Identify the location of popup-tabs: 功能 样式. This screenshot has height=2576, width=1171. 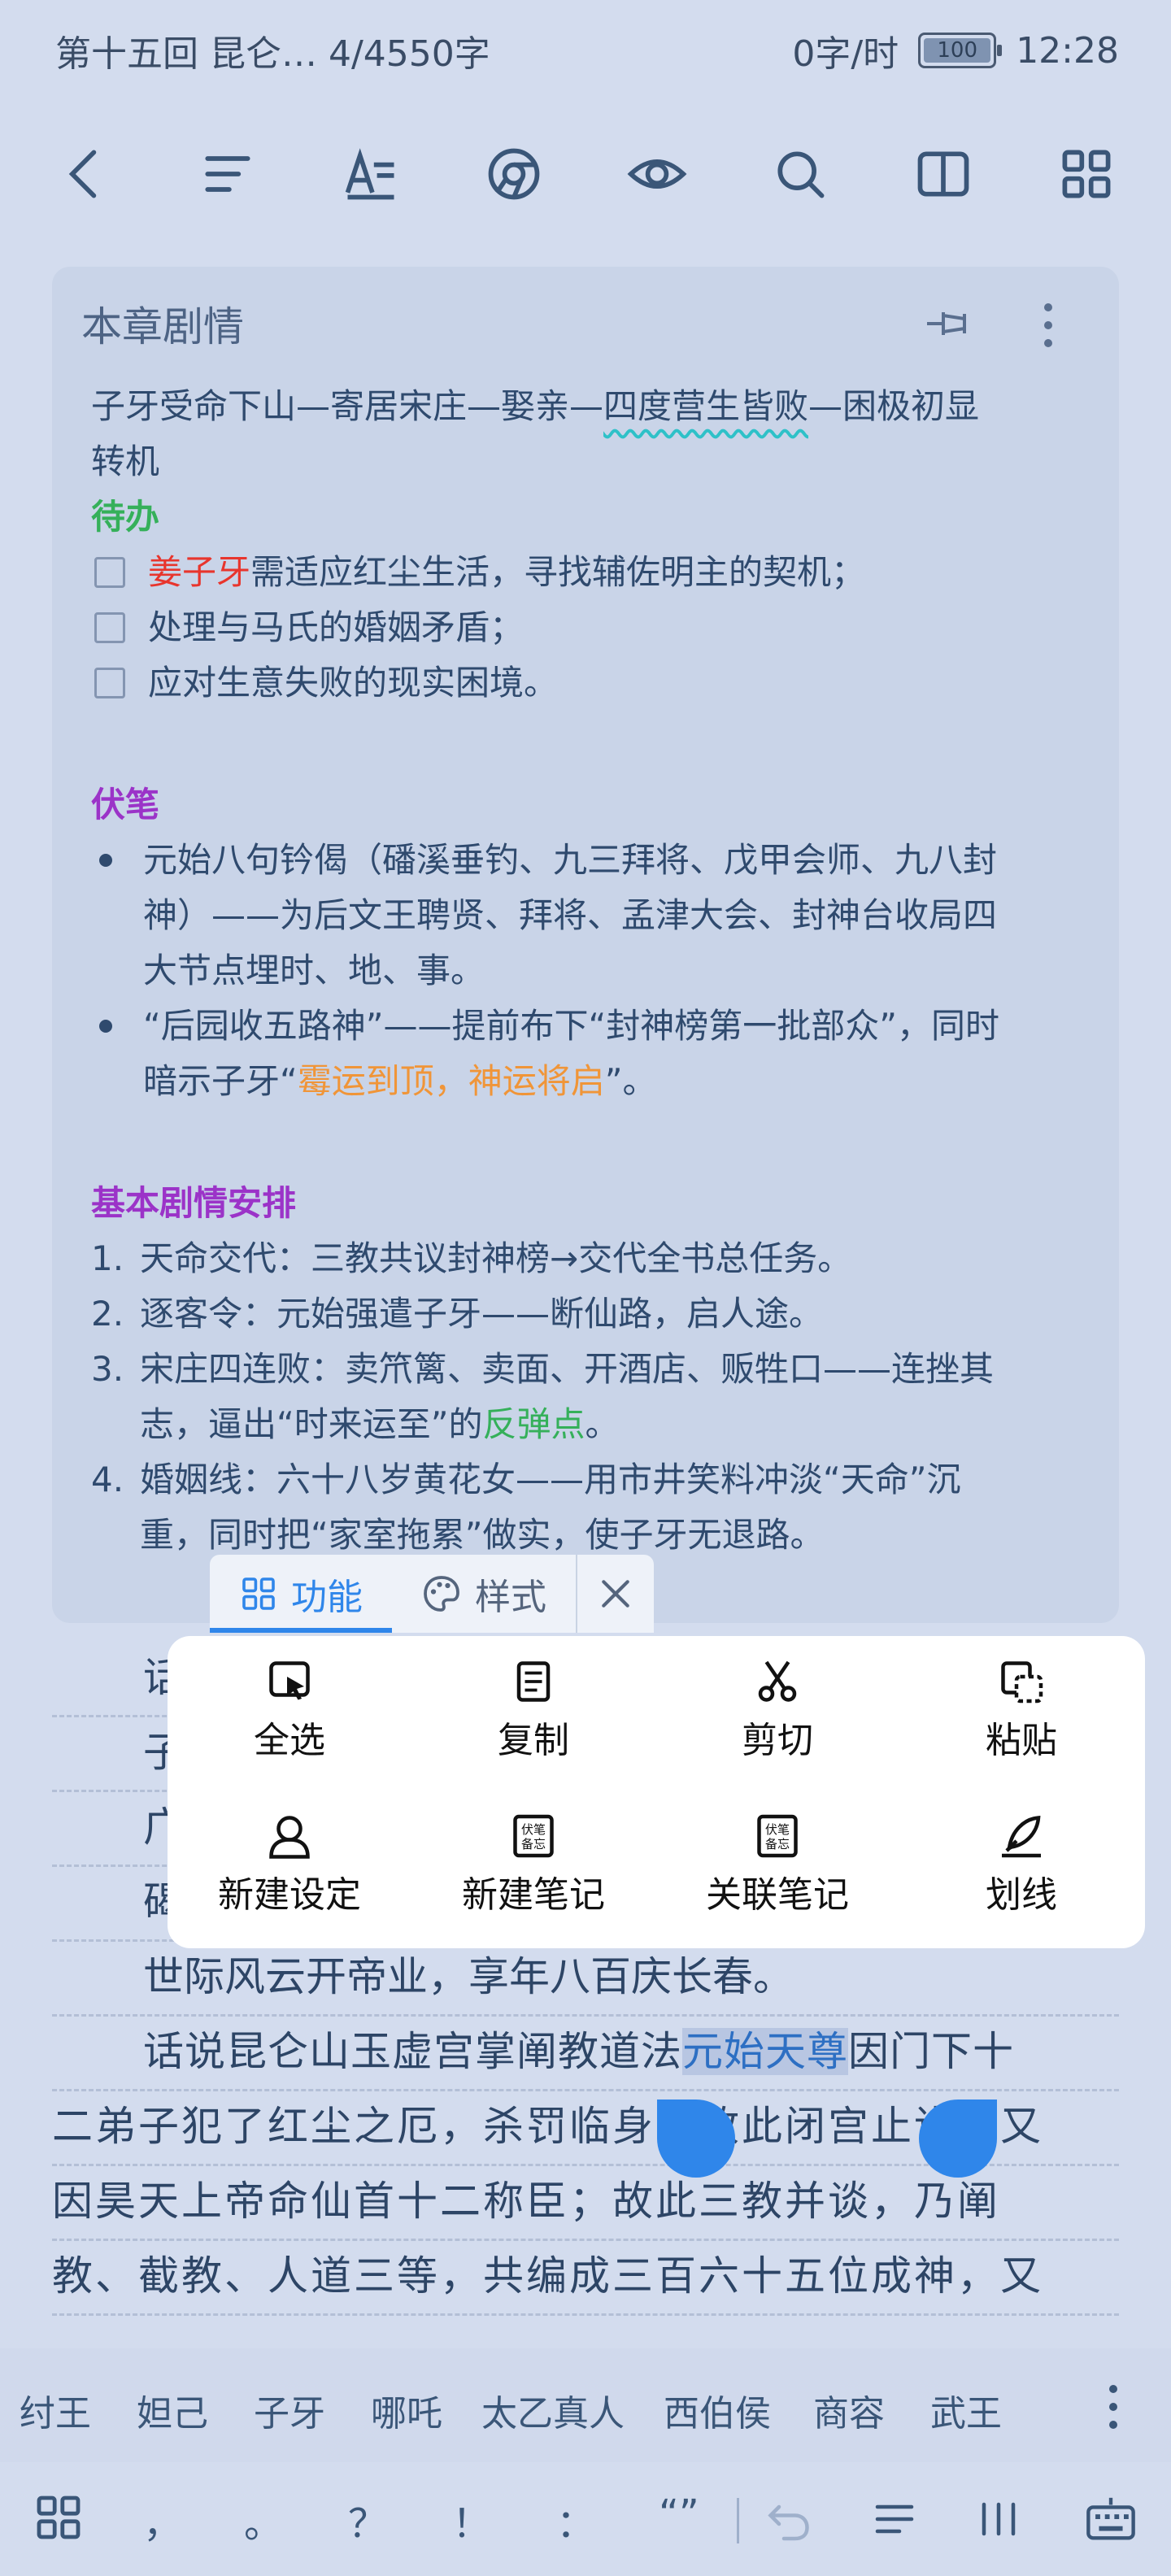
(432, 1594).